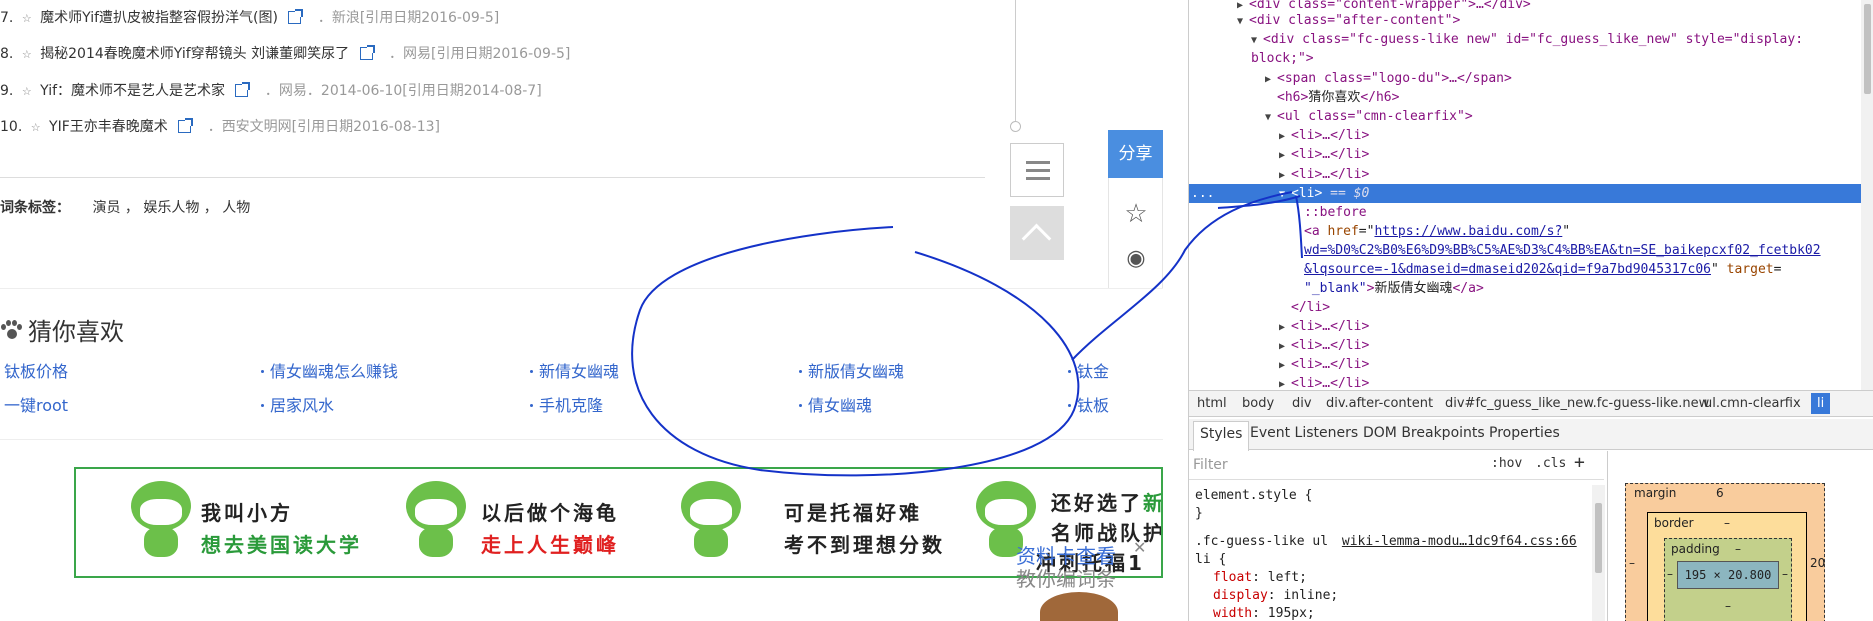 The width and height of the screenshot is (1873, 621). Describe the element at coordinates (297, 404) in the screenshot. I see `guess-item: 居家风水` at that location.